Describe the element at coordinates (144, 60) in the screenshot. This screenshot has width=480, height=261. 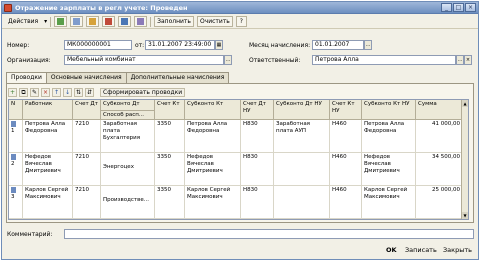
I see `organization-field: Мебельный комбинат` at that location.